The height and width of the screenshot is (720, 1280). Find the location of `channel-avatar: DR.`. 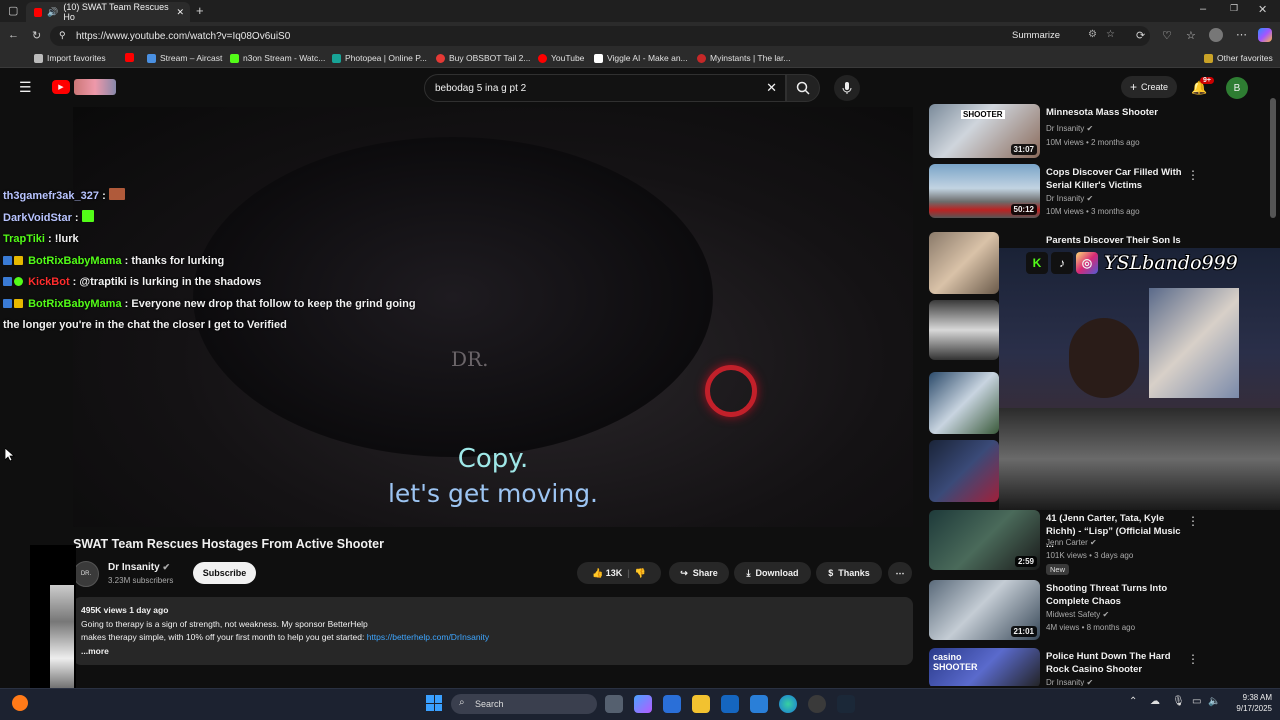

channel-avatar: DR. is located at coordinates (86, 574).